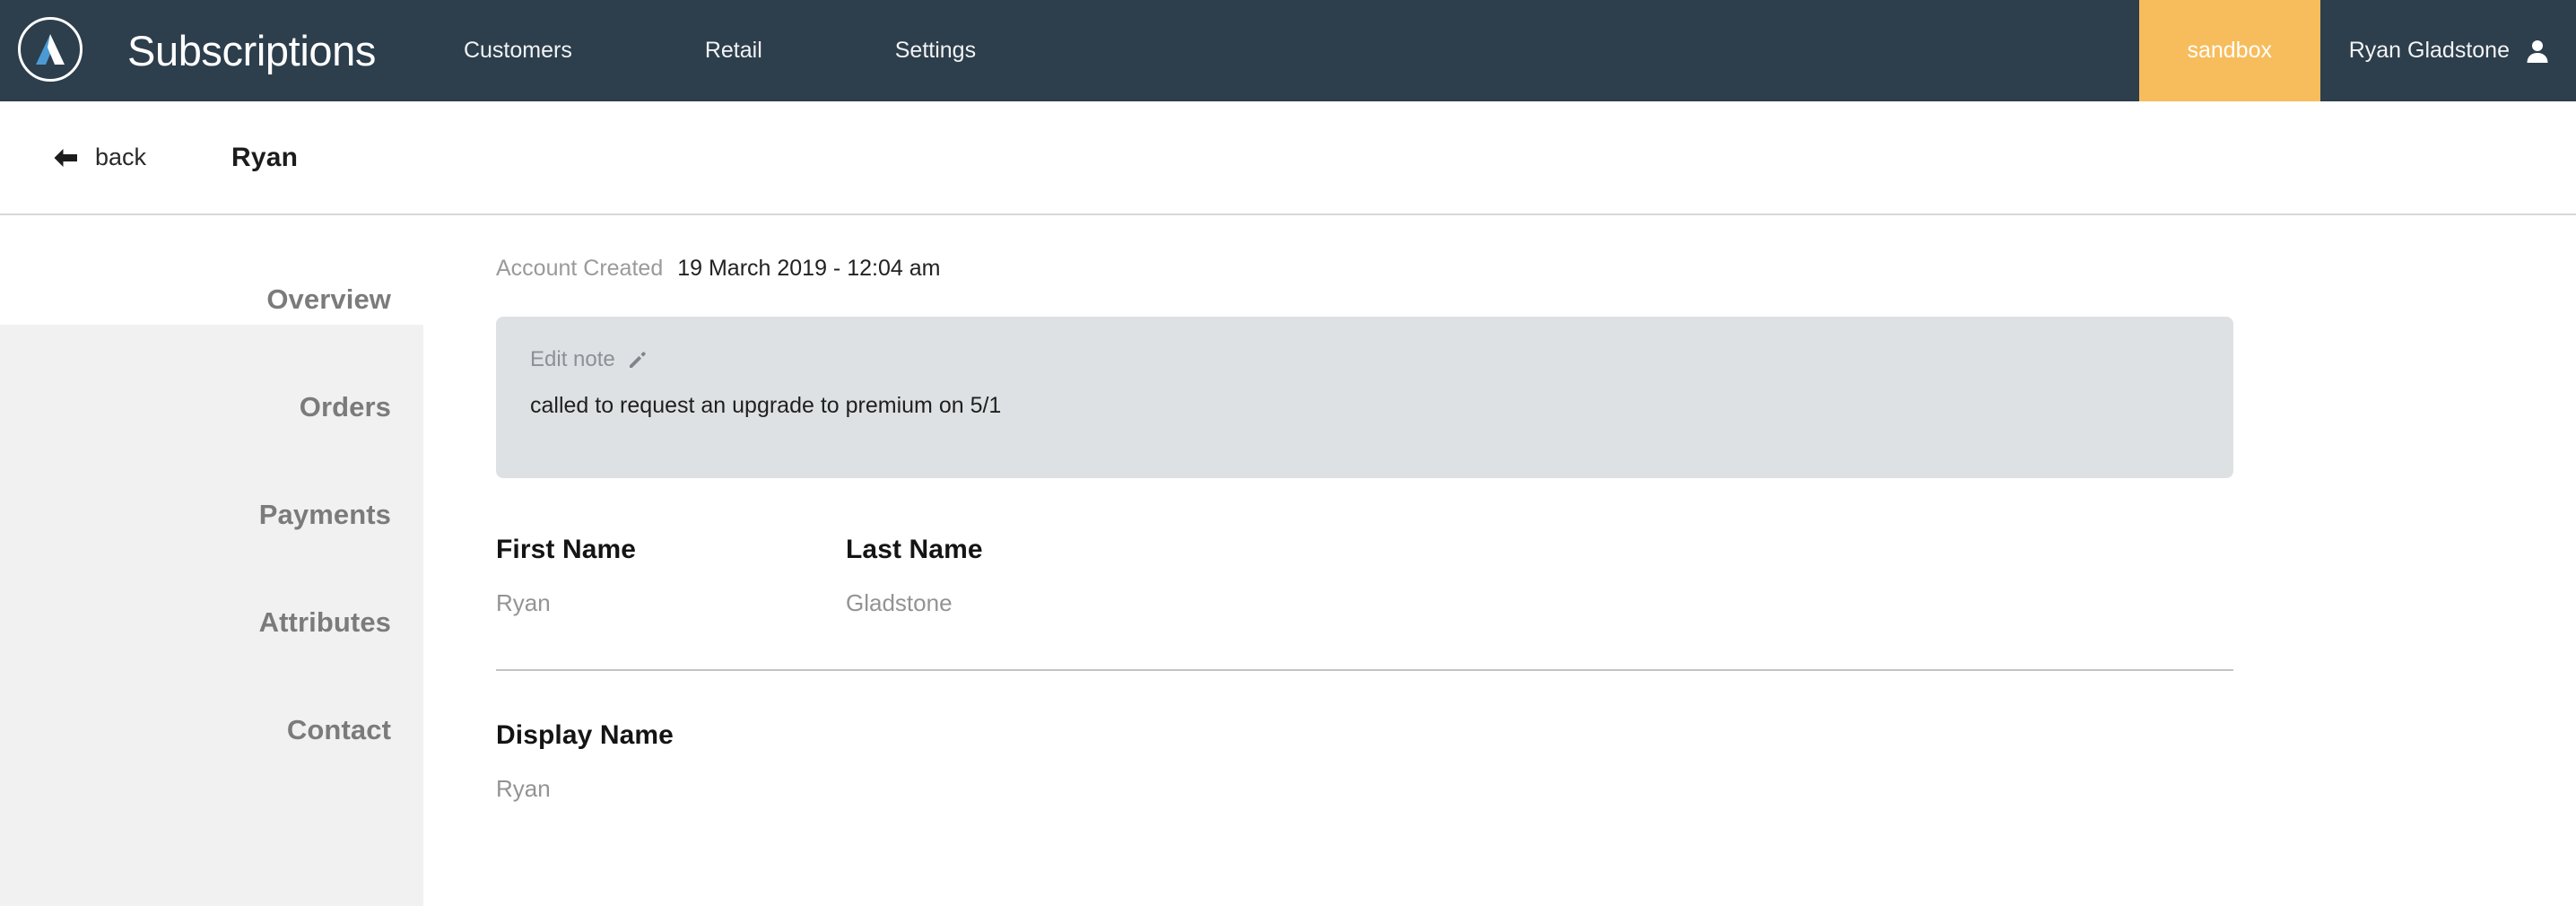  Describe the element at coordinates (211, 515) in the screenshot. I see `sidebar-item-payments: Payments` at that location.